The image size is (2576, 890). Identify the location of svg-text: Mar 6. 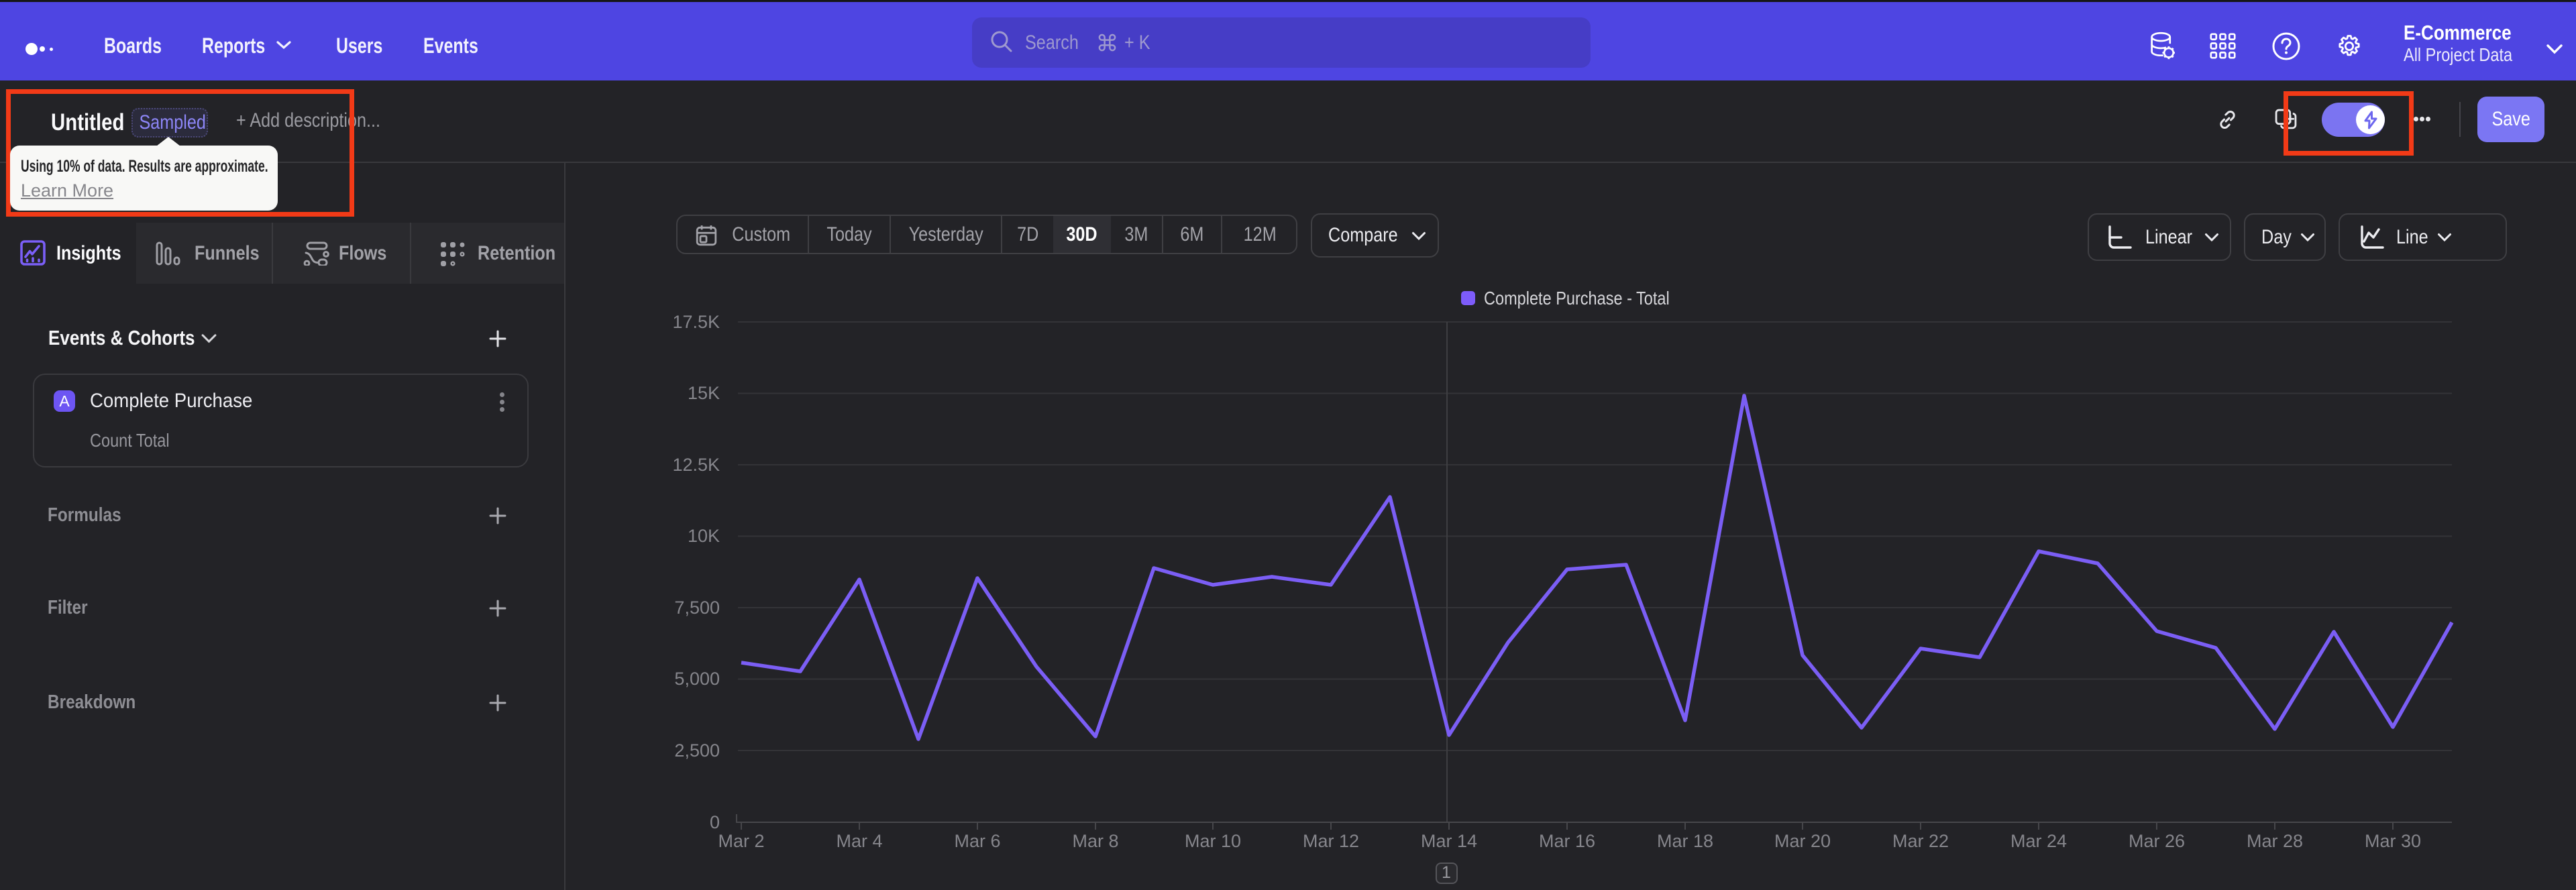
(977, 841).